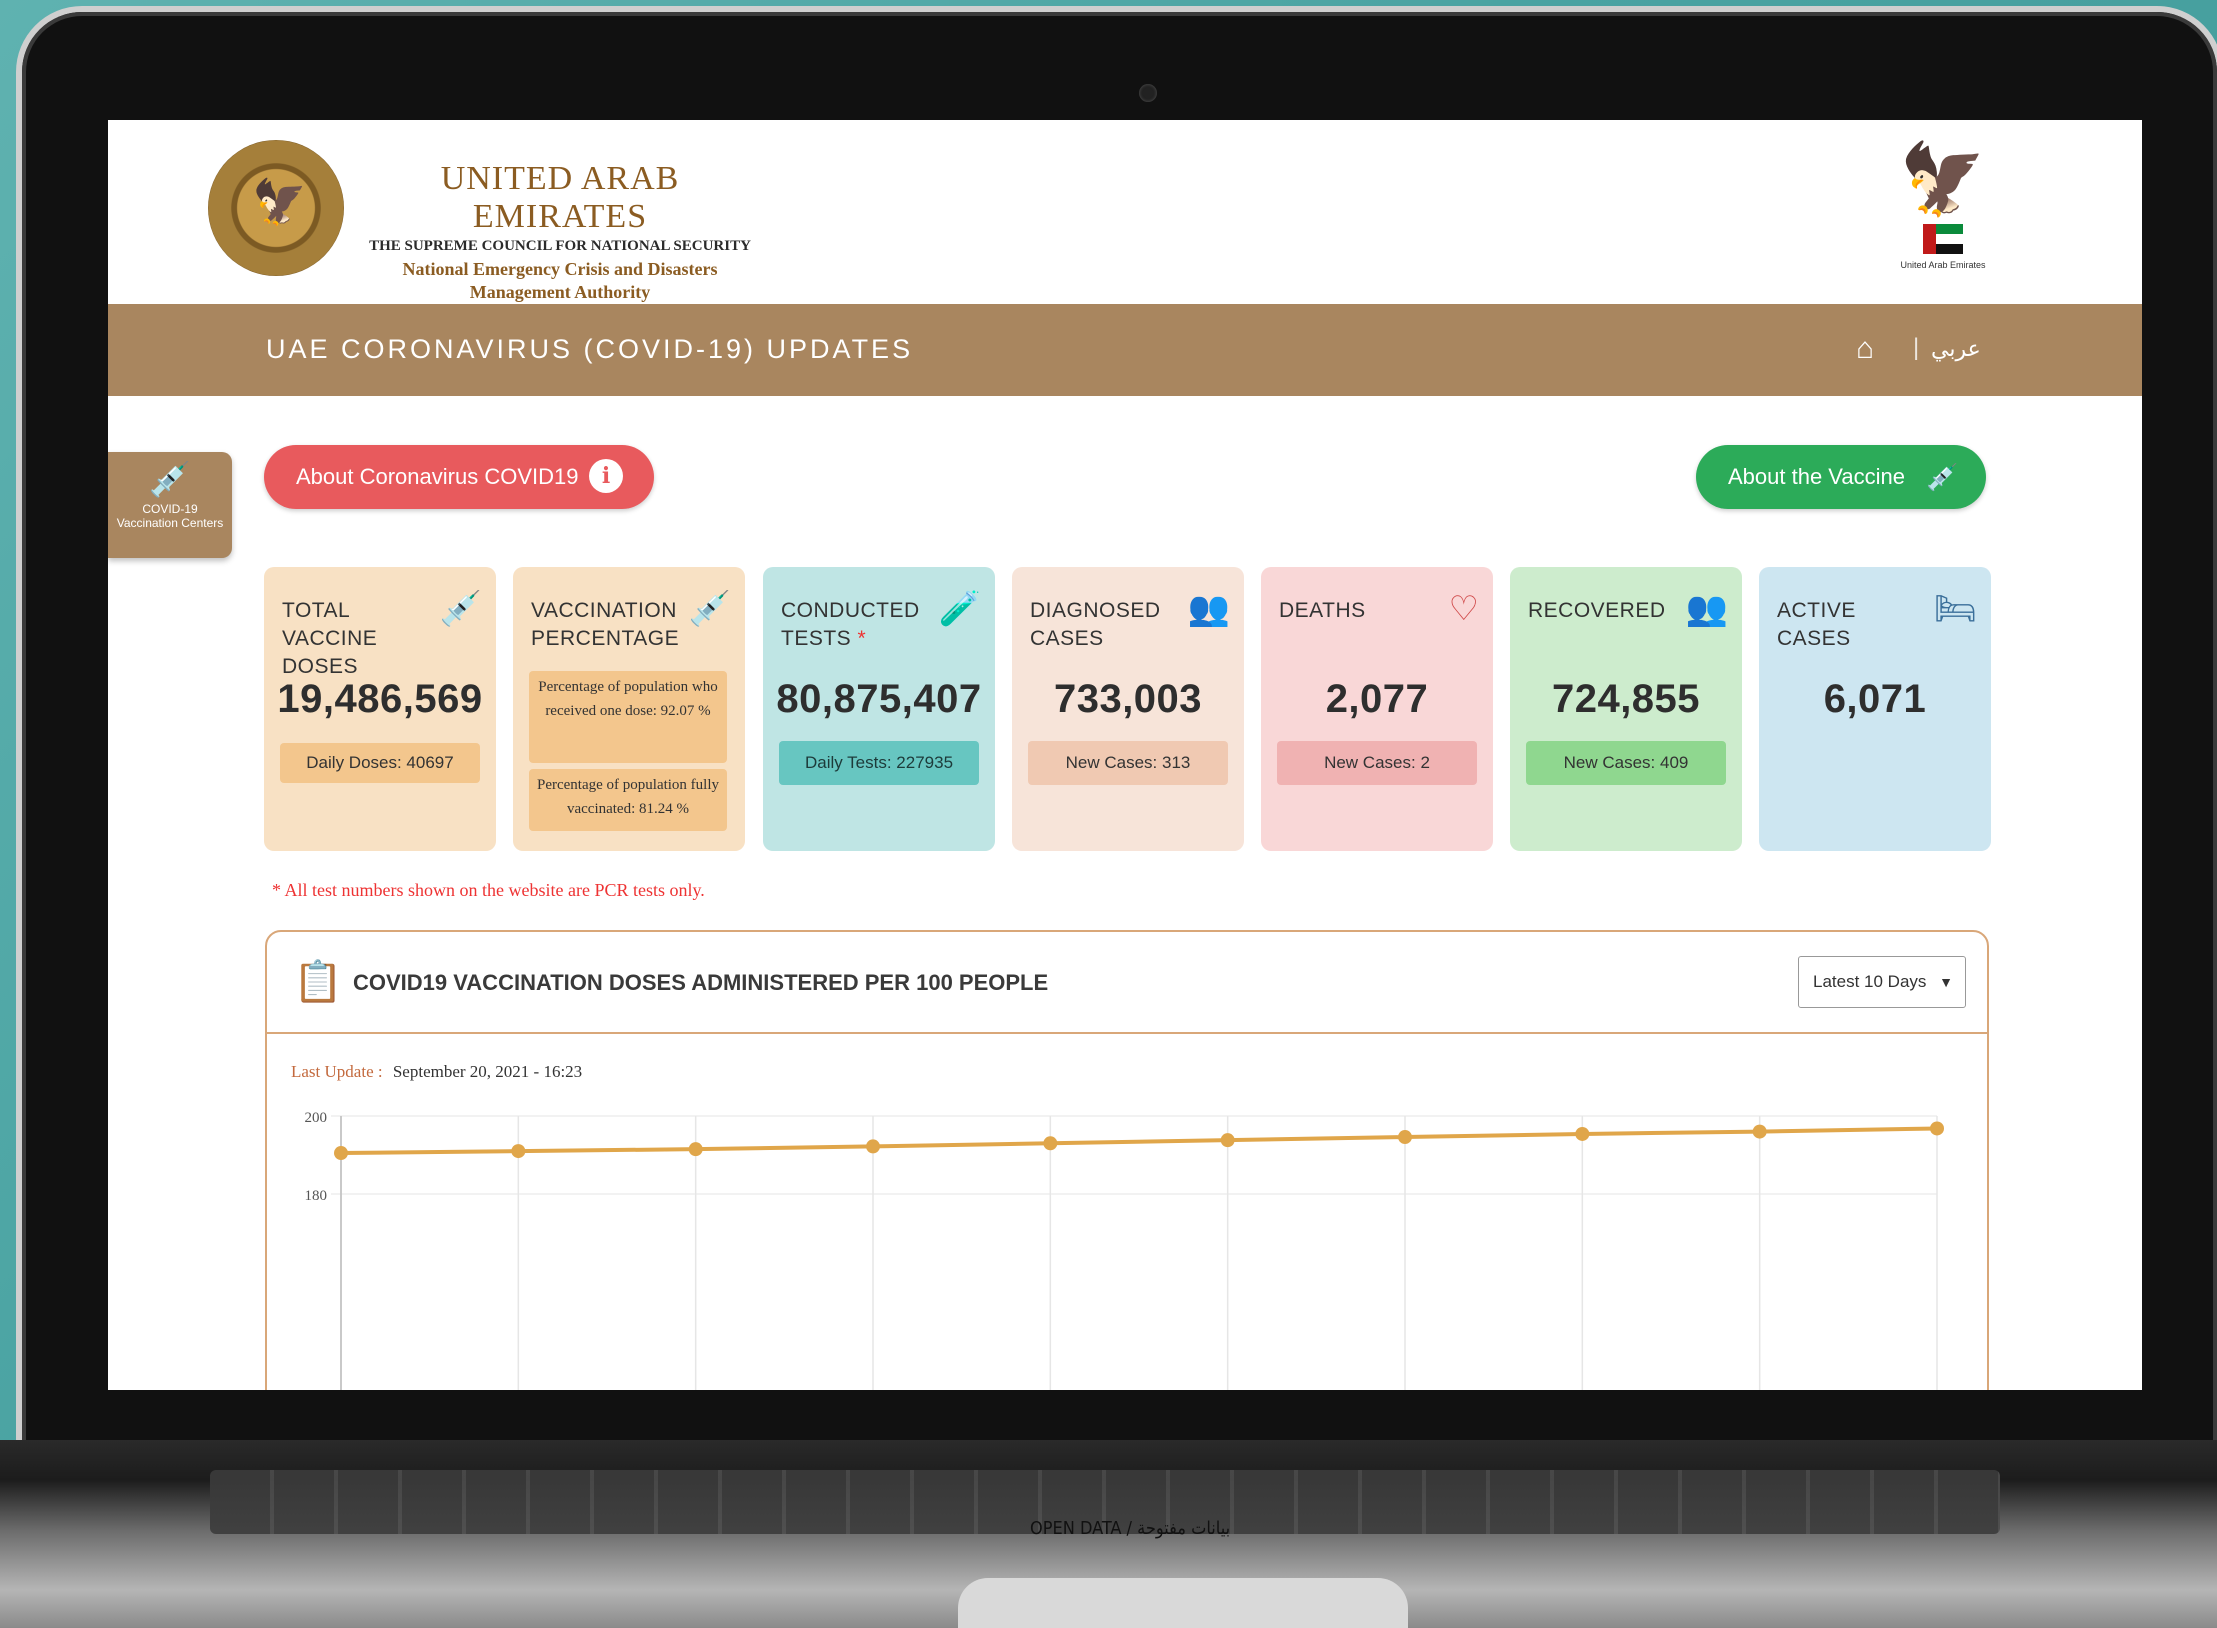 The height and width of the screenshot is (1628, 2217). I want to click on card-sub: New Cases: 409, so click(1626, 763).